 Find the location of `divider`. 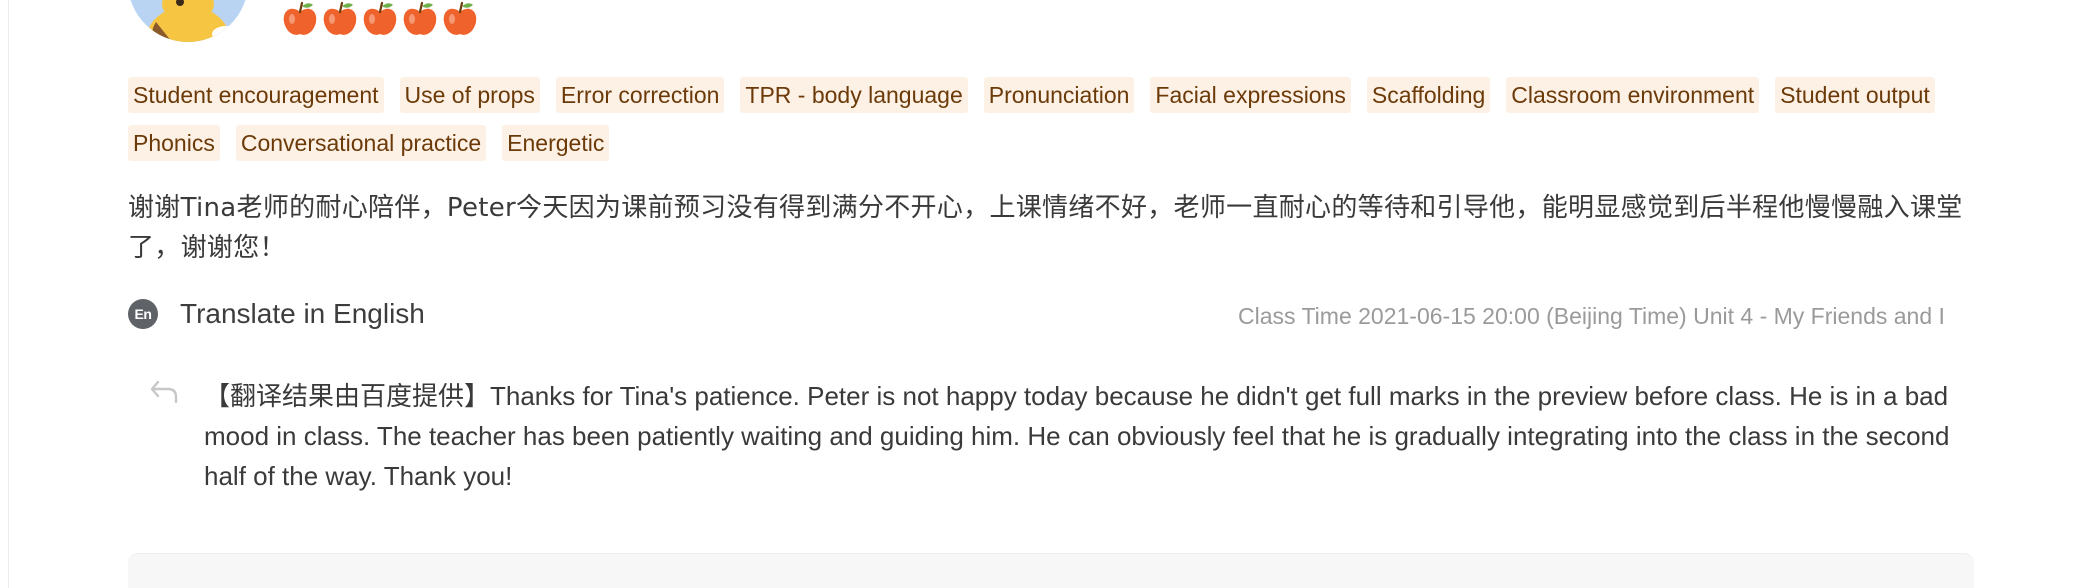

divider is located at coordinates (8, 294).